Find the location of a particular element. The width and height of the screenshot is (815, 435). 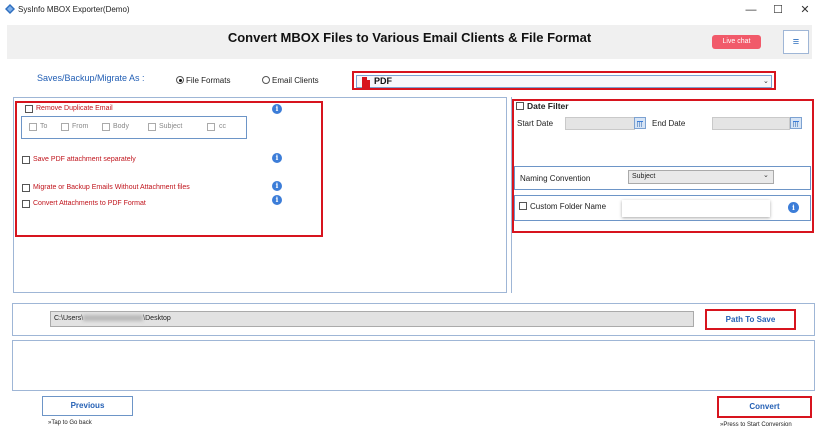

body-label: Body is located at coordinates (121, 126).